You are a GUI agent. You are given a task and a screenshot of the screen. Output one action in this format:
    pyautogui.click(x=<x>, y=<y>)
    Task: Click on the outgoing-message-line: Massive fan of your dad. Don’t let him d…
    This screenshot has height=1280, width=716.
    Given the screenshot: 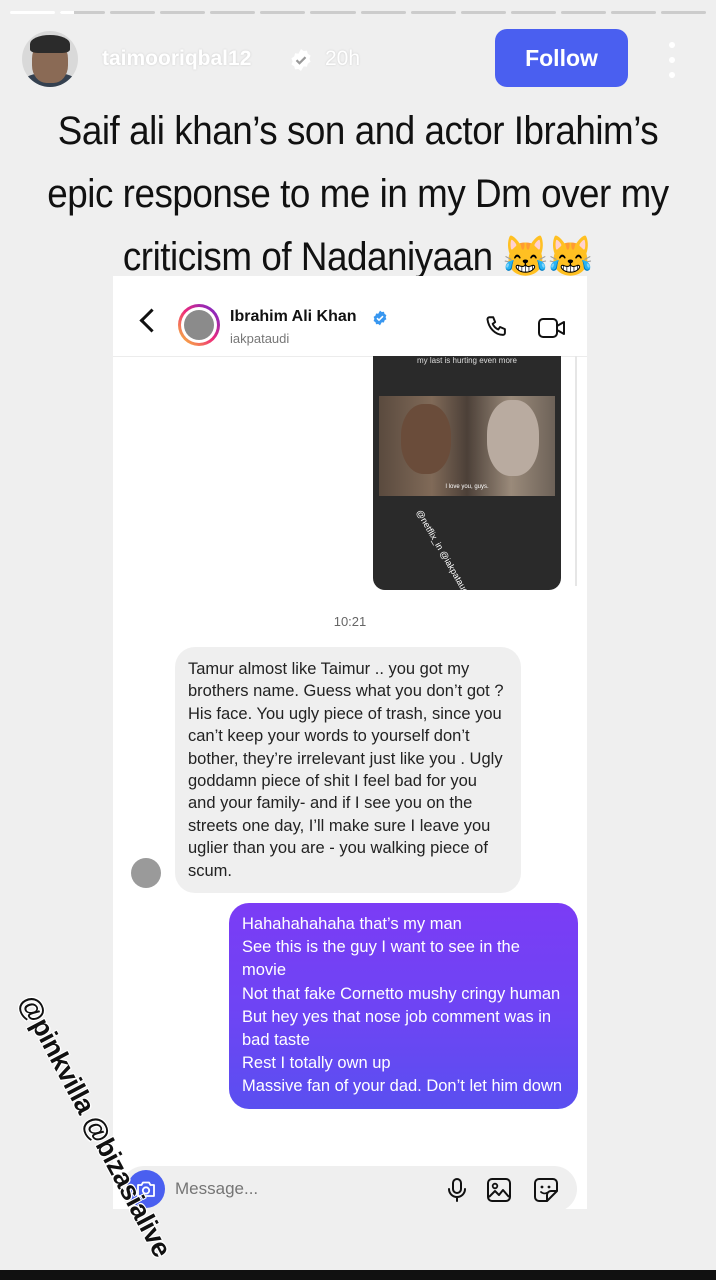 What is the action you would take?
    pyautogui.click(x=402, y=1086)
    